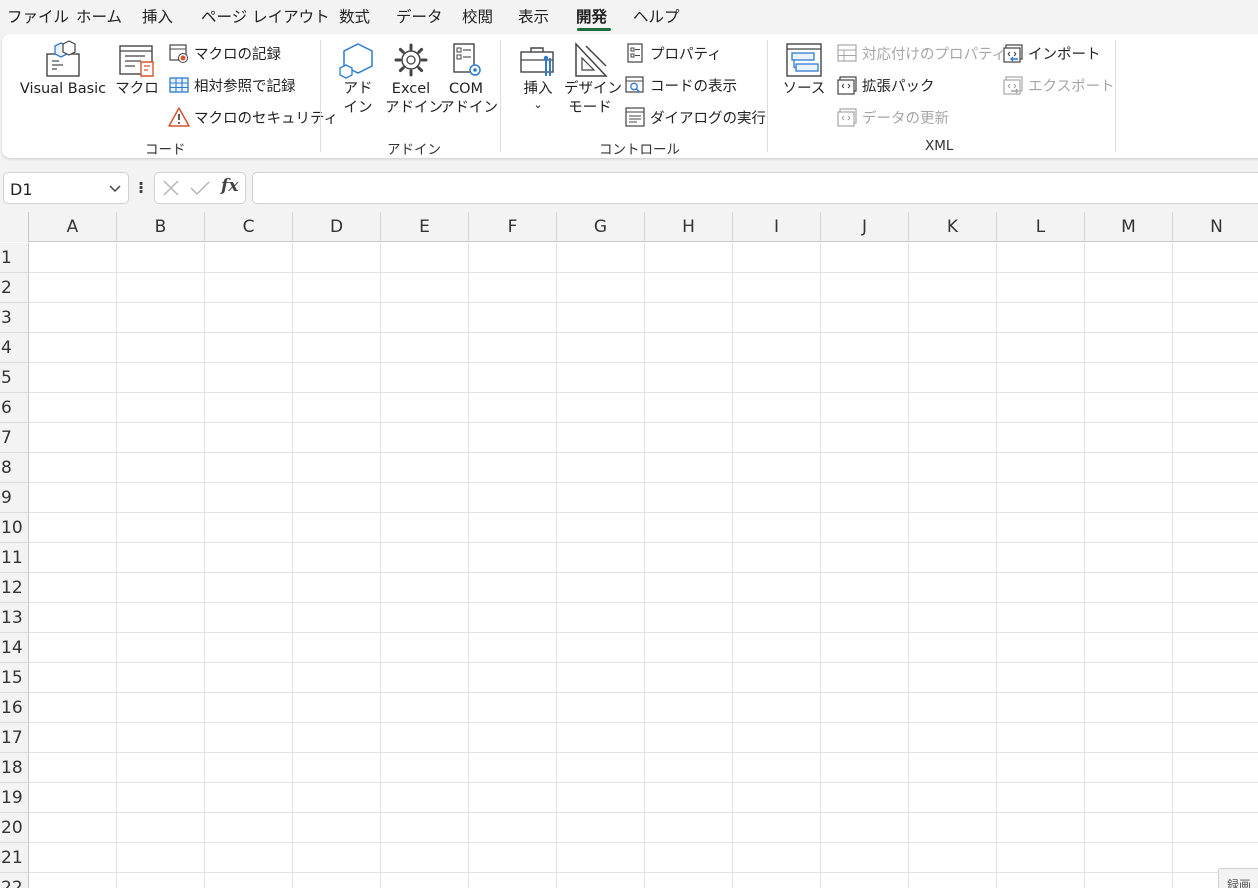 This screenshot has width=1258, height=888. Describe the element at coordinates (99, 16) in the screenshot. I see `tab-home: ホーム` at that location.